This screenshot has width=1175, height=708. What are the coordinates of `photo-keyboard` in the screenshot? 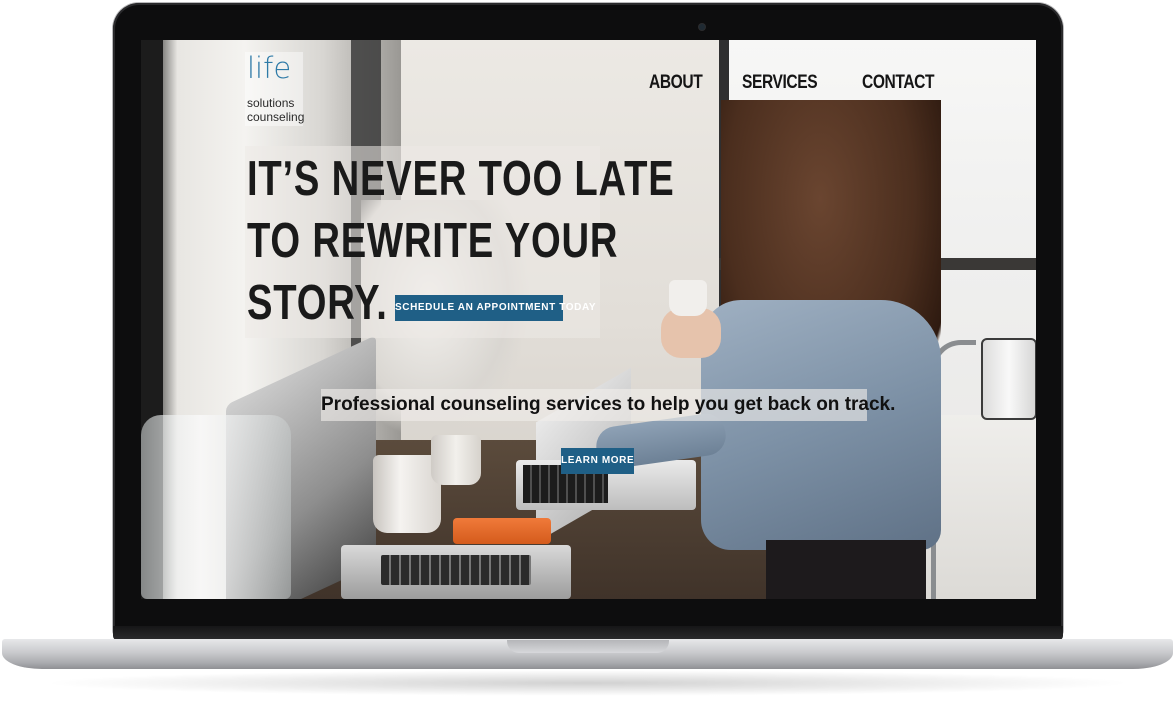 It's located at (456, 570).